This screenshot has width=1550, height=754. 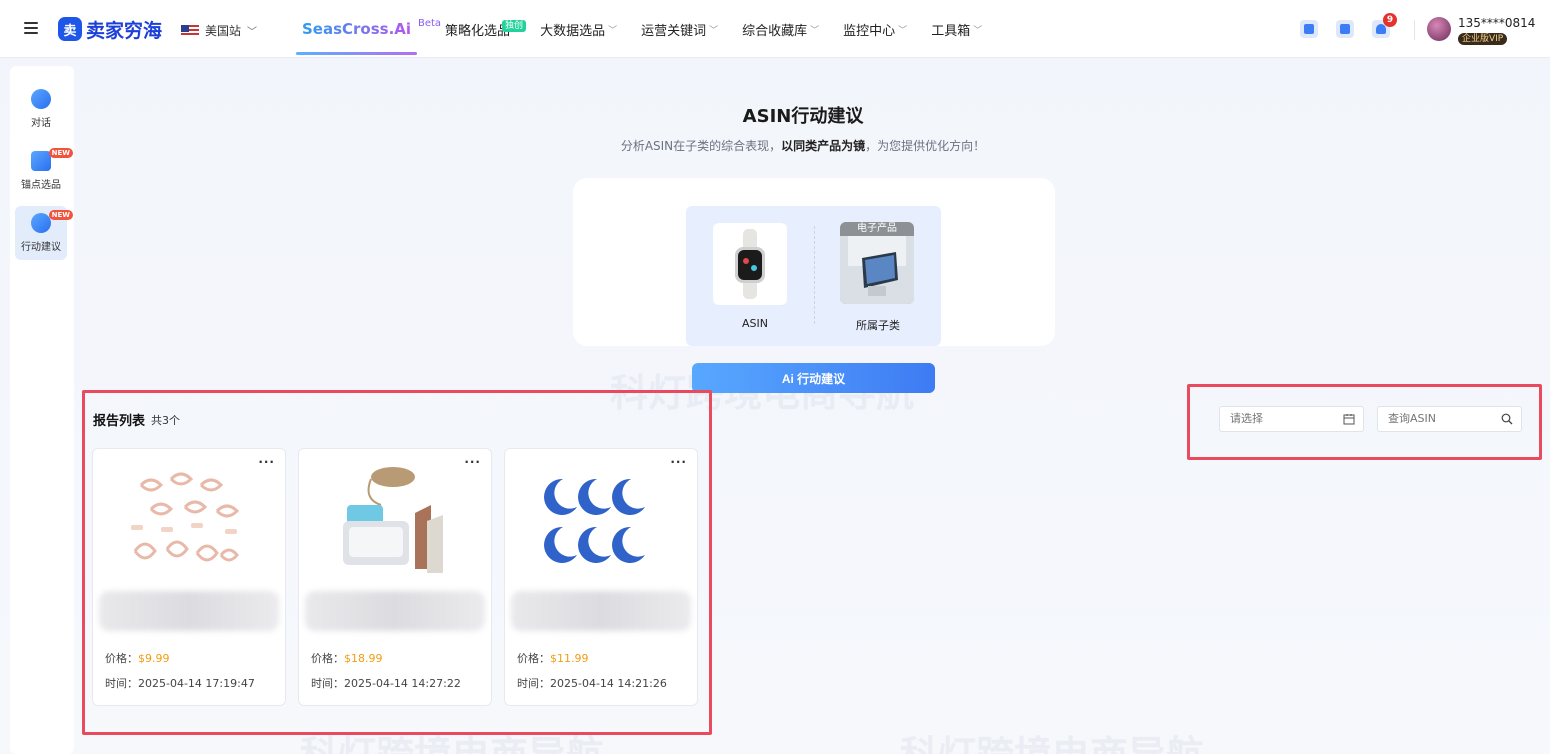 I want to click on nav-big-data-selection: 大数据选品 ﹀, so click(x=578, y=29).